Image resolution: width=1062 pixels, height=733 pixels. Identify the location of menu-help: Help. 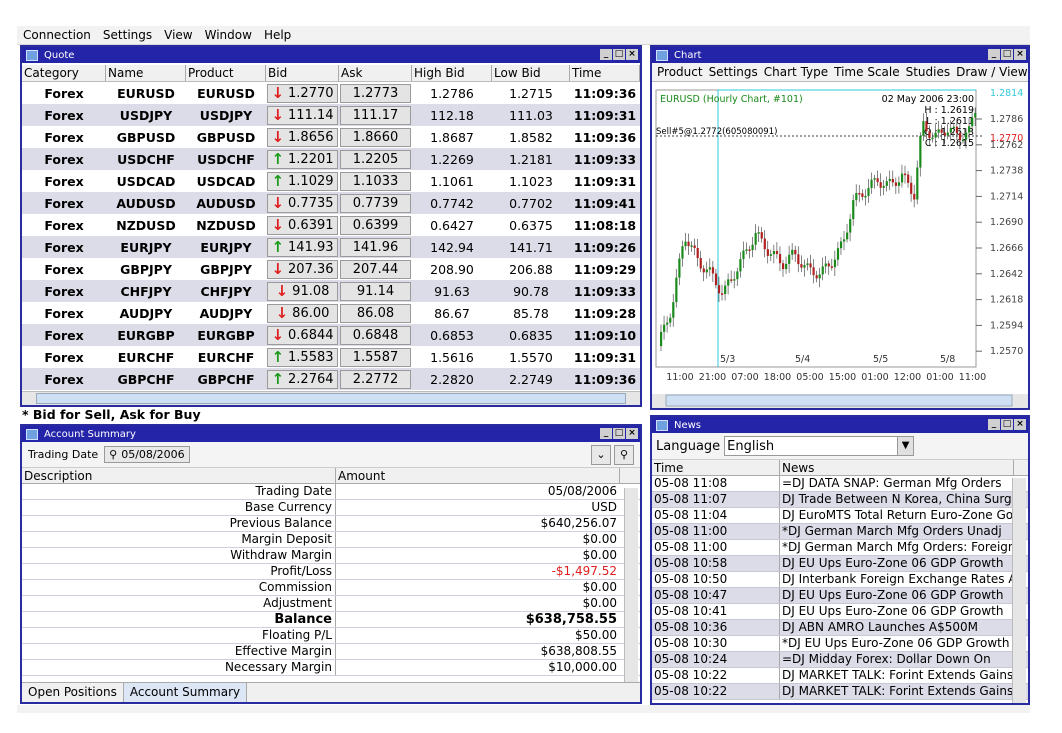
(277, 35).